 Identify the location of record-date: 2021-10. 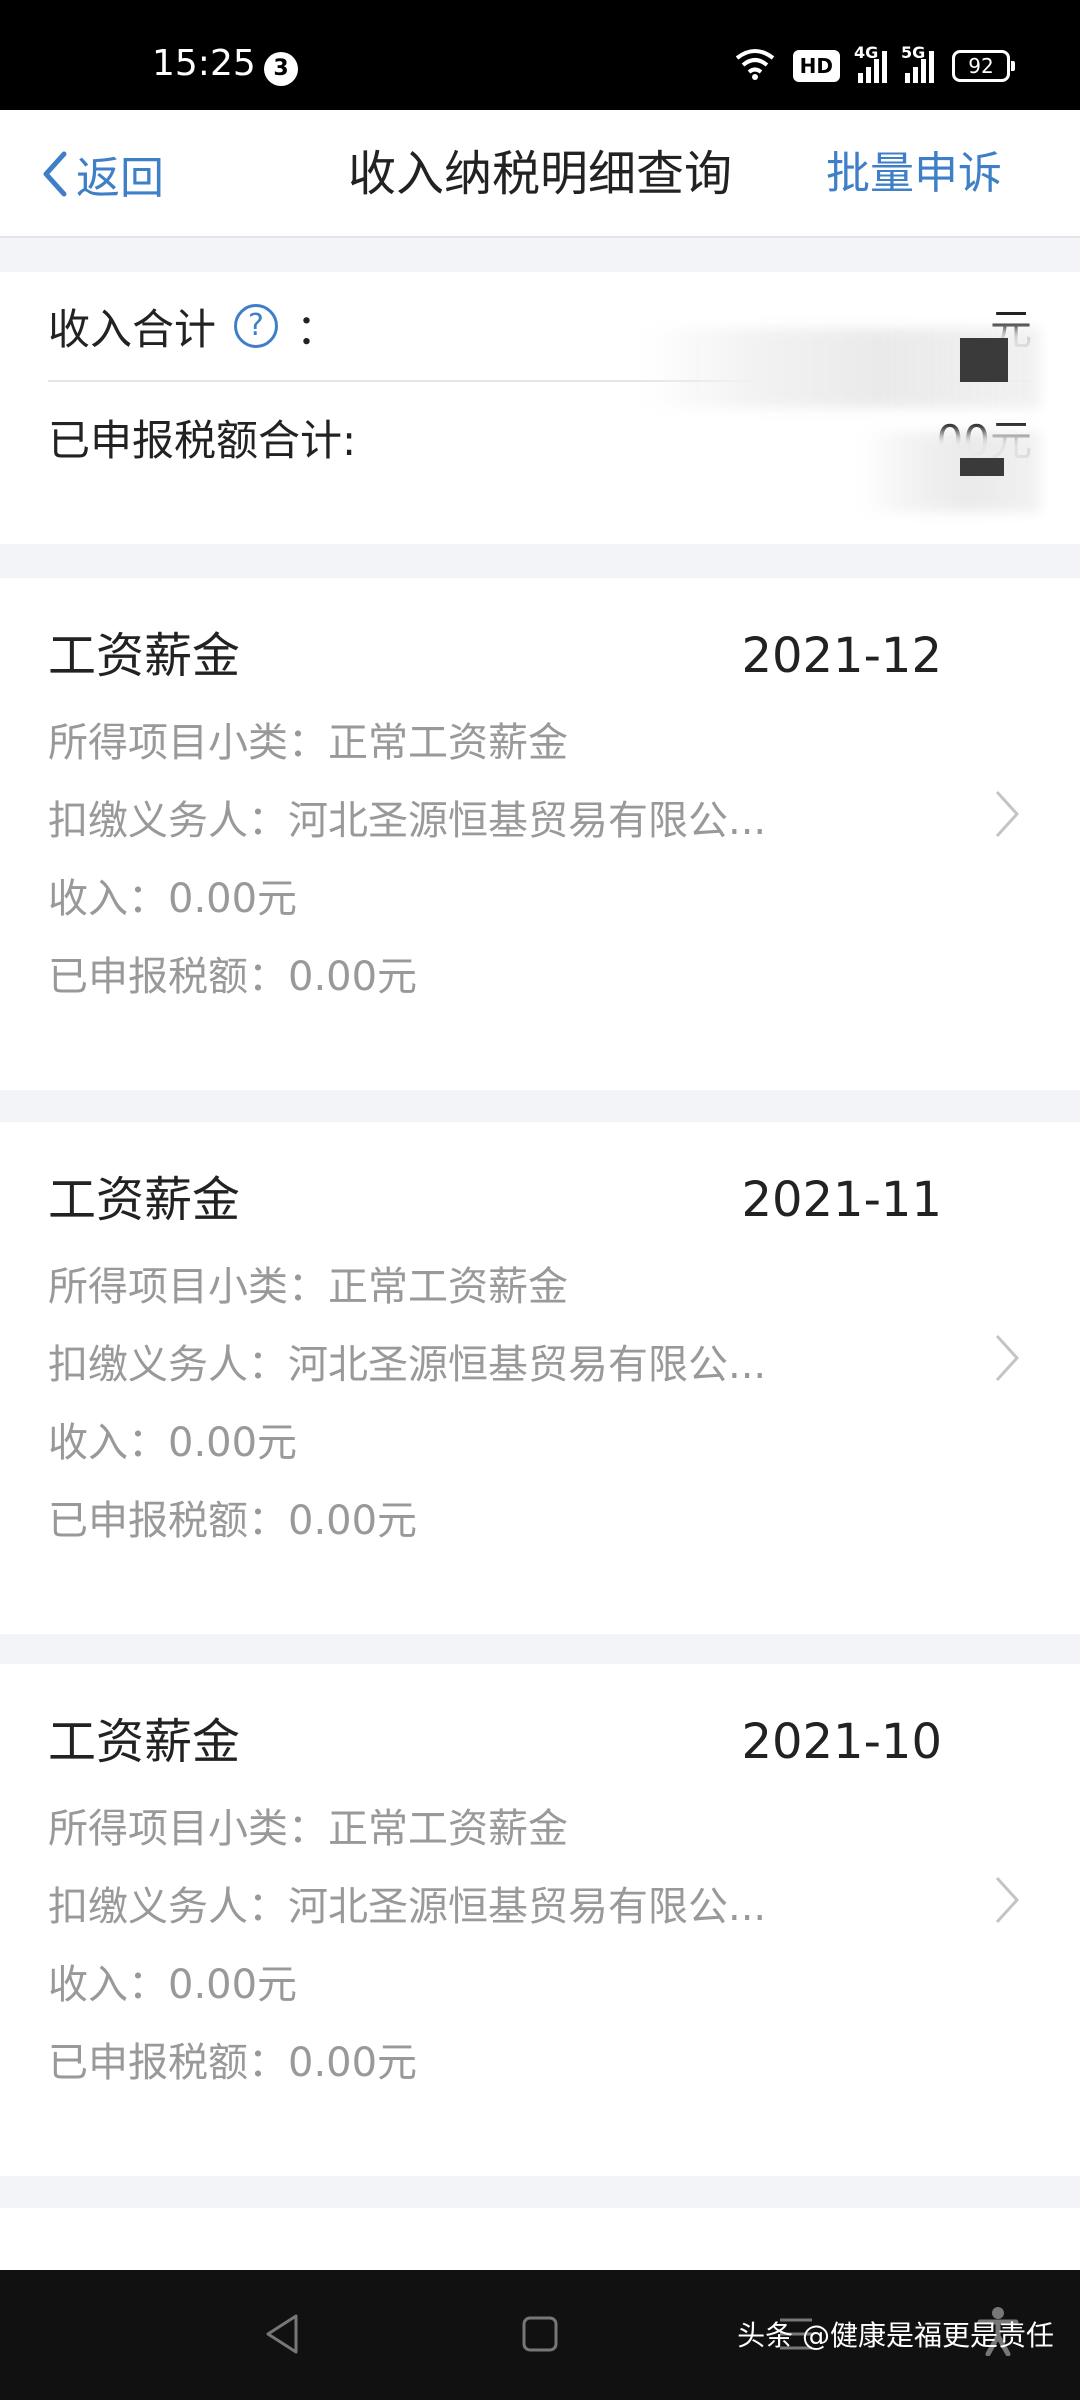
(841, 1742).